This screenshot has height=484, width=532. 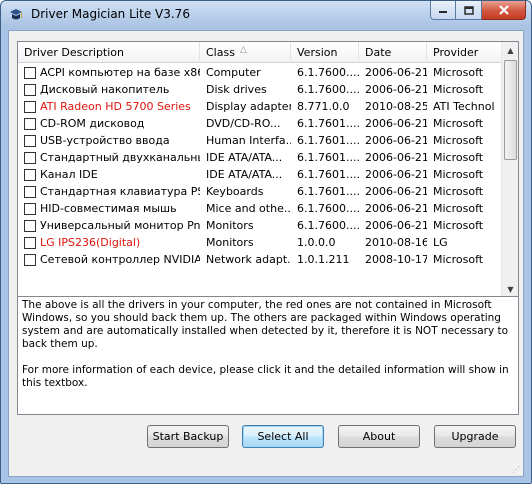 I want to click on cell-provider: ATI Technol, so click(x=464, y=106).